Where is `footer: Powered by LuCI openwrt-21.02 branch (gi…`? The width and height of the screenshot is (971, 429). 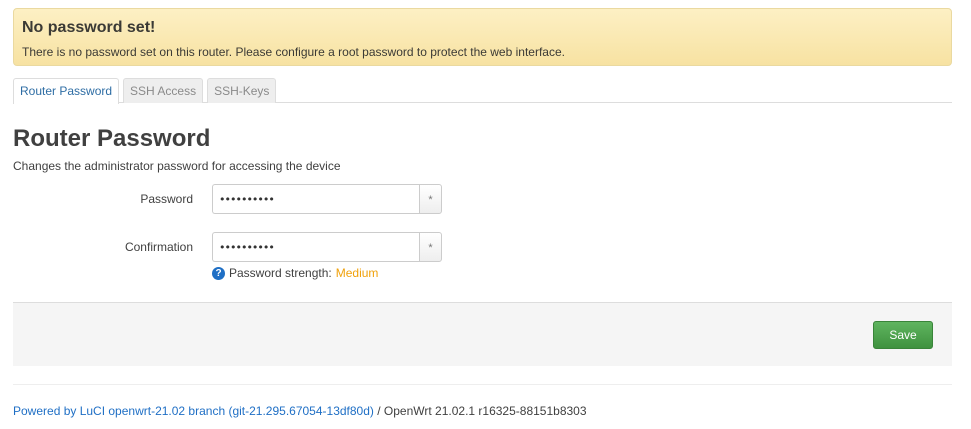 footer: Powered by LuCI openwrt-21.02 branch (gi… is located at coordinates (300, 411).